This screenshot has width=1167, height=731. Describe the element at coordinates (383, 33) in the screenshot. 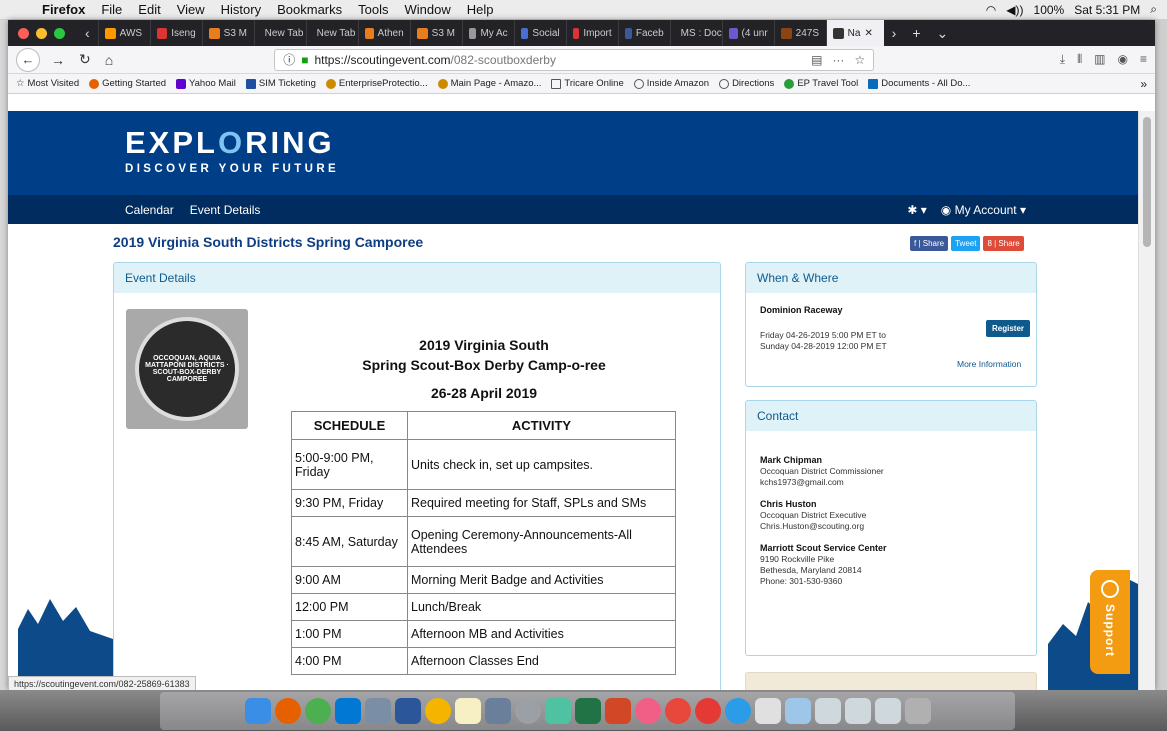

I see `browser-tab: Athen` at that location.